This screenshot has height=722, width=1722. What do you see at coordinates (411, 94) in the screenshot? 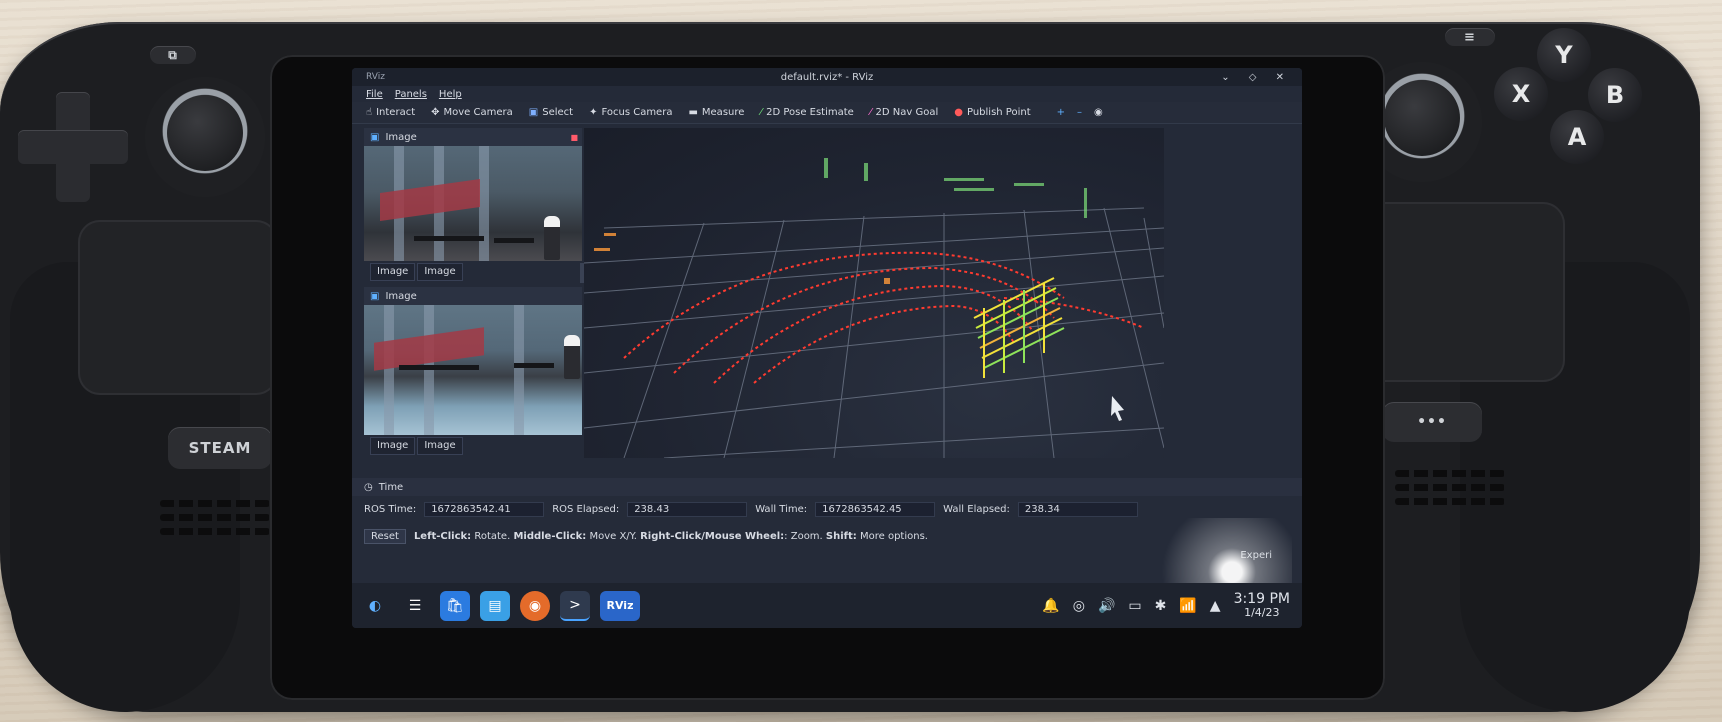
I see `menu-panels: Panels` at bounding box center [411, 94].